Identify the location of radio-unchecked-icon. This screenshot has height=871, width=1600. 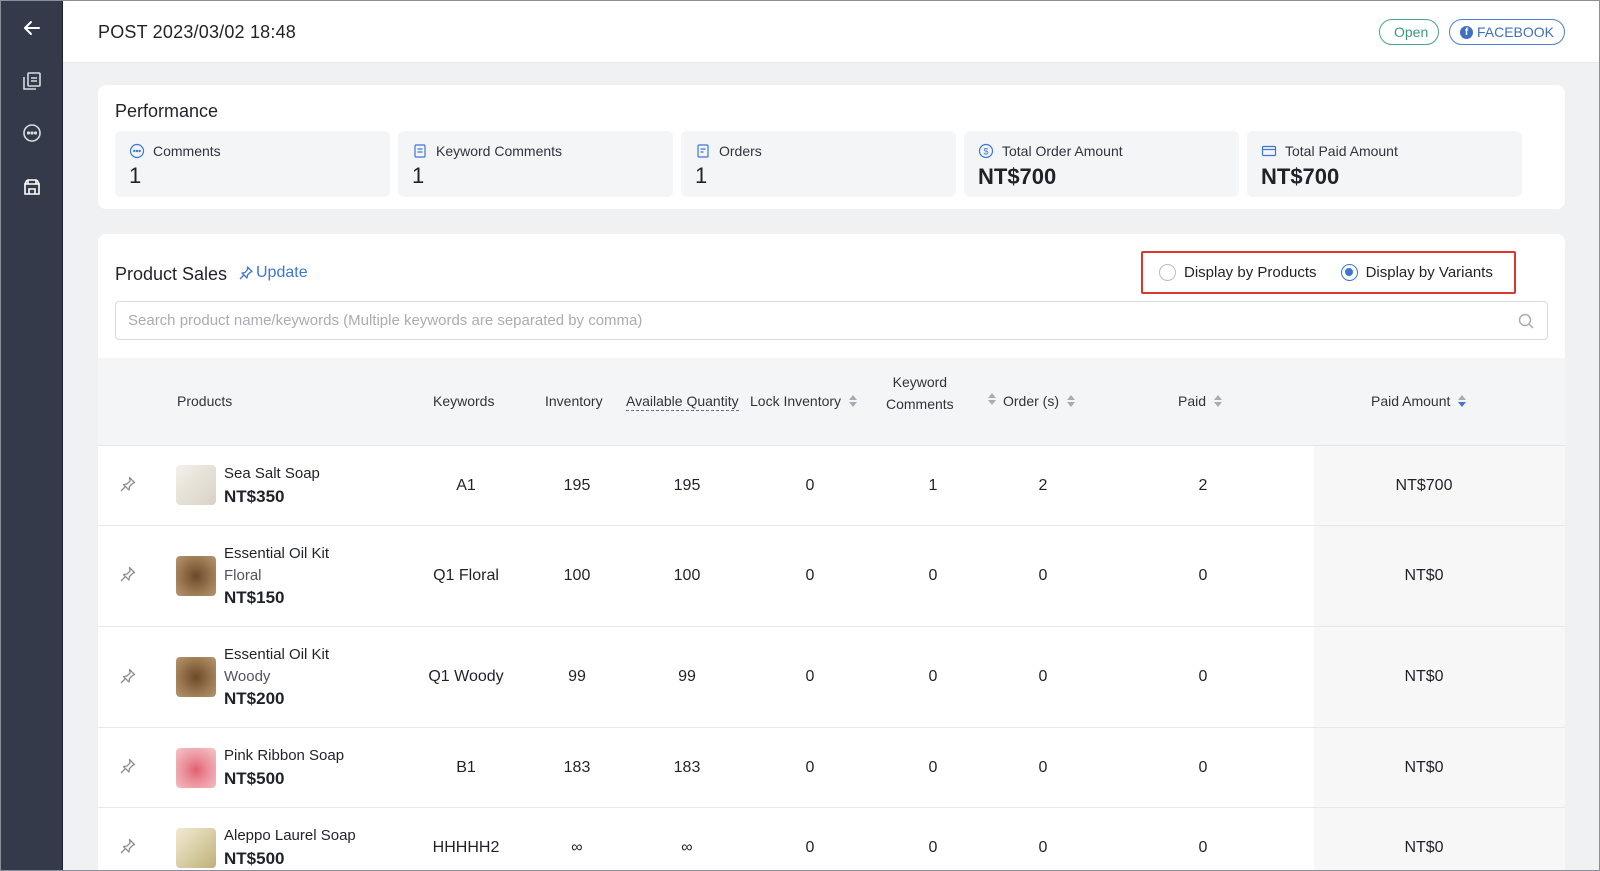
(1167, 272).